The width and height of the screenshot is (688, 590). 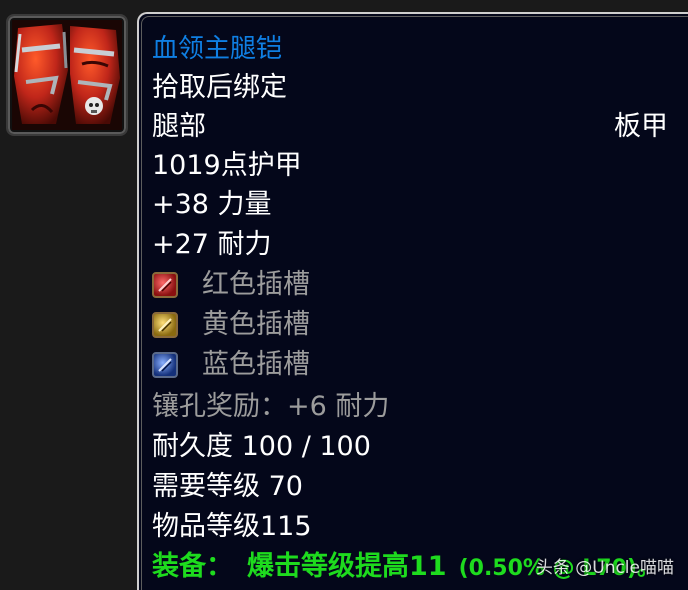 I want to click on slot-text: 腿部, so click(x=179, y=126).